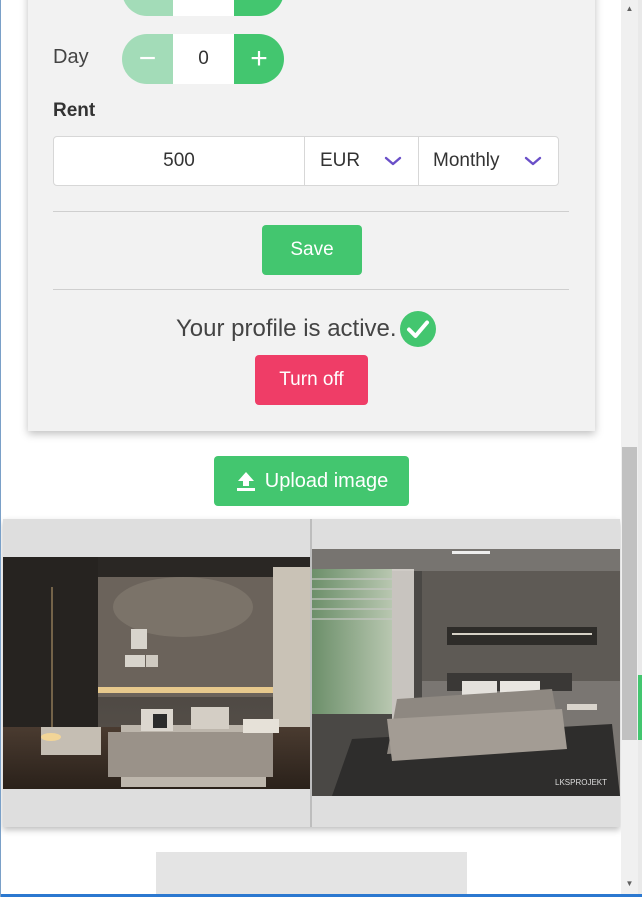  I want to click on upload-image-button: Upload image, so click(311, 481).